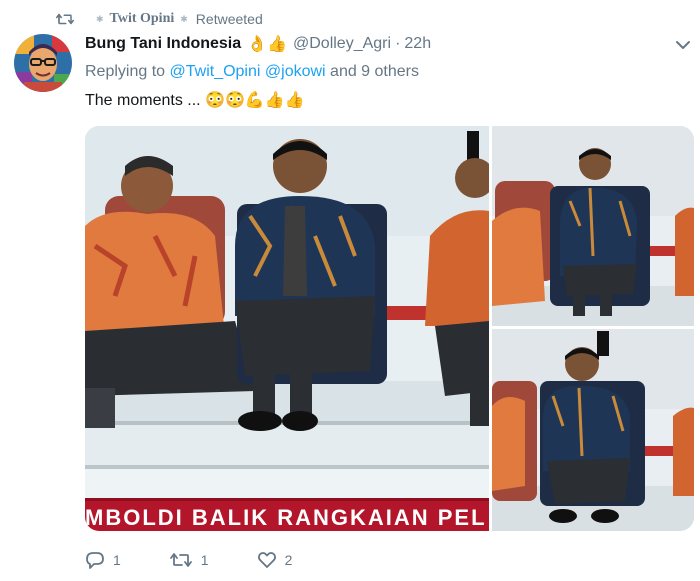  Describe the element at coordinates (267, 44) in the screenshot. I see `author-emoji: 👌👍` at that location.